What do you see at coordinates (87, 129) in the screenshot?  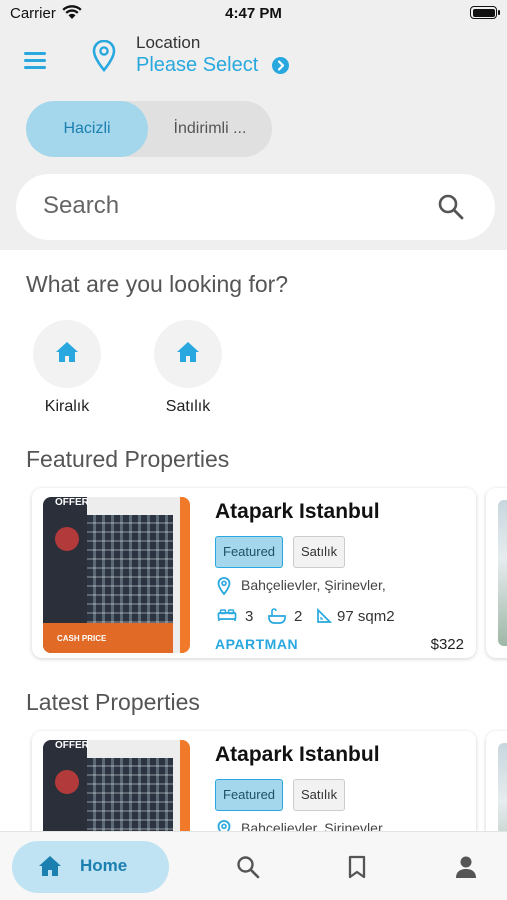 I see `toggle-option-hacizli: Hacizli` at bounding box center [87, 129].